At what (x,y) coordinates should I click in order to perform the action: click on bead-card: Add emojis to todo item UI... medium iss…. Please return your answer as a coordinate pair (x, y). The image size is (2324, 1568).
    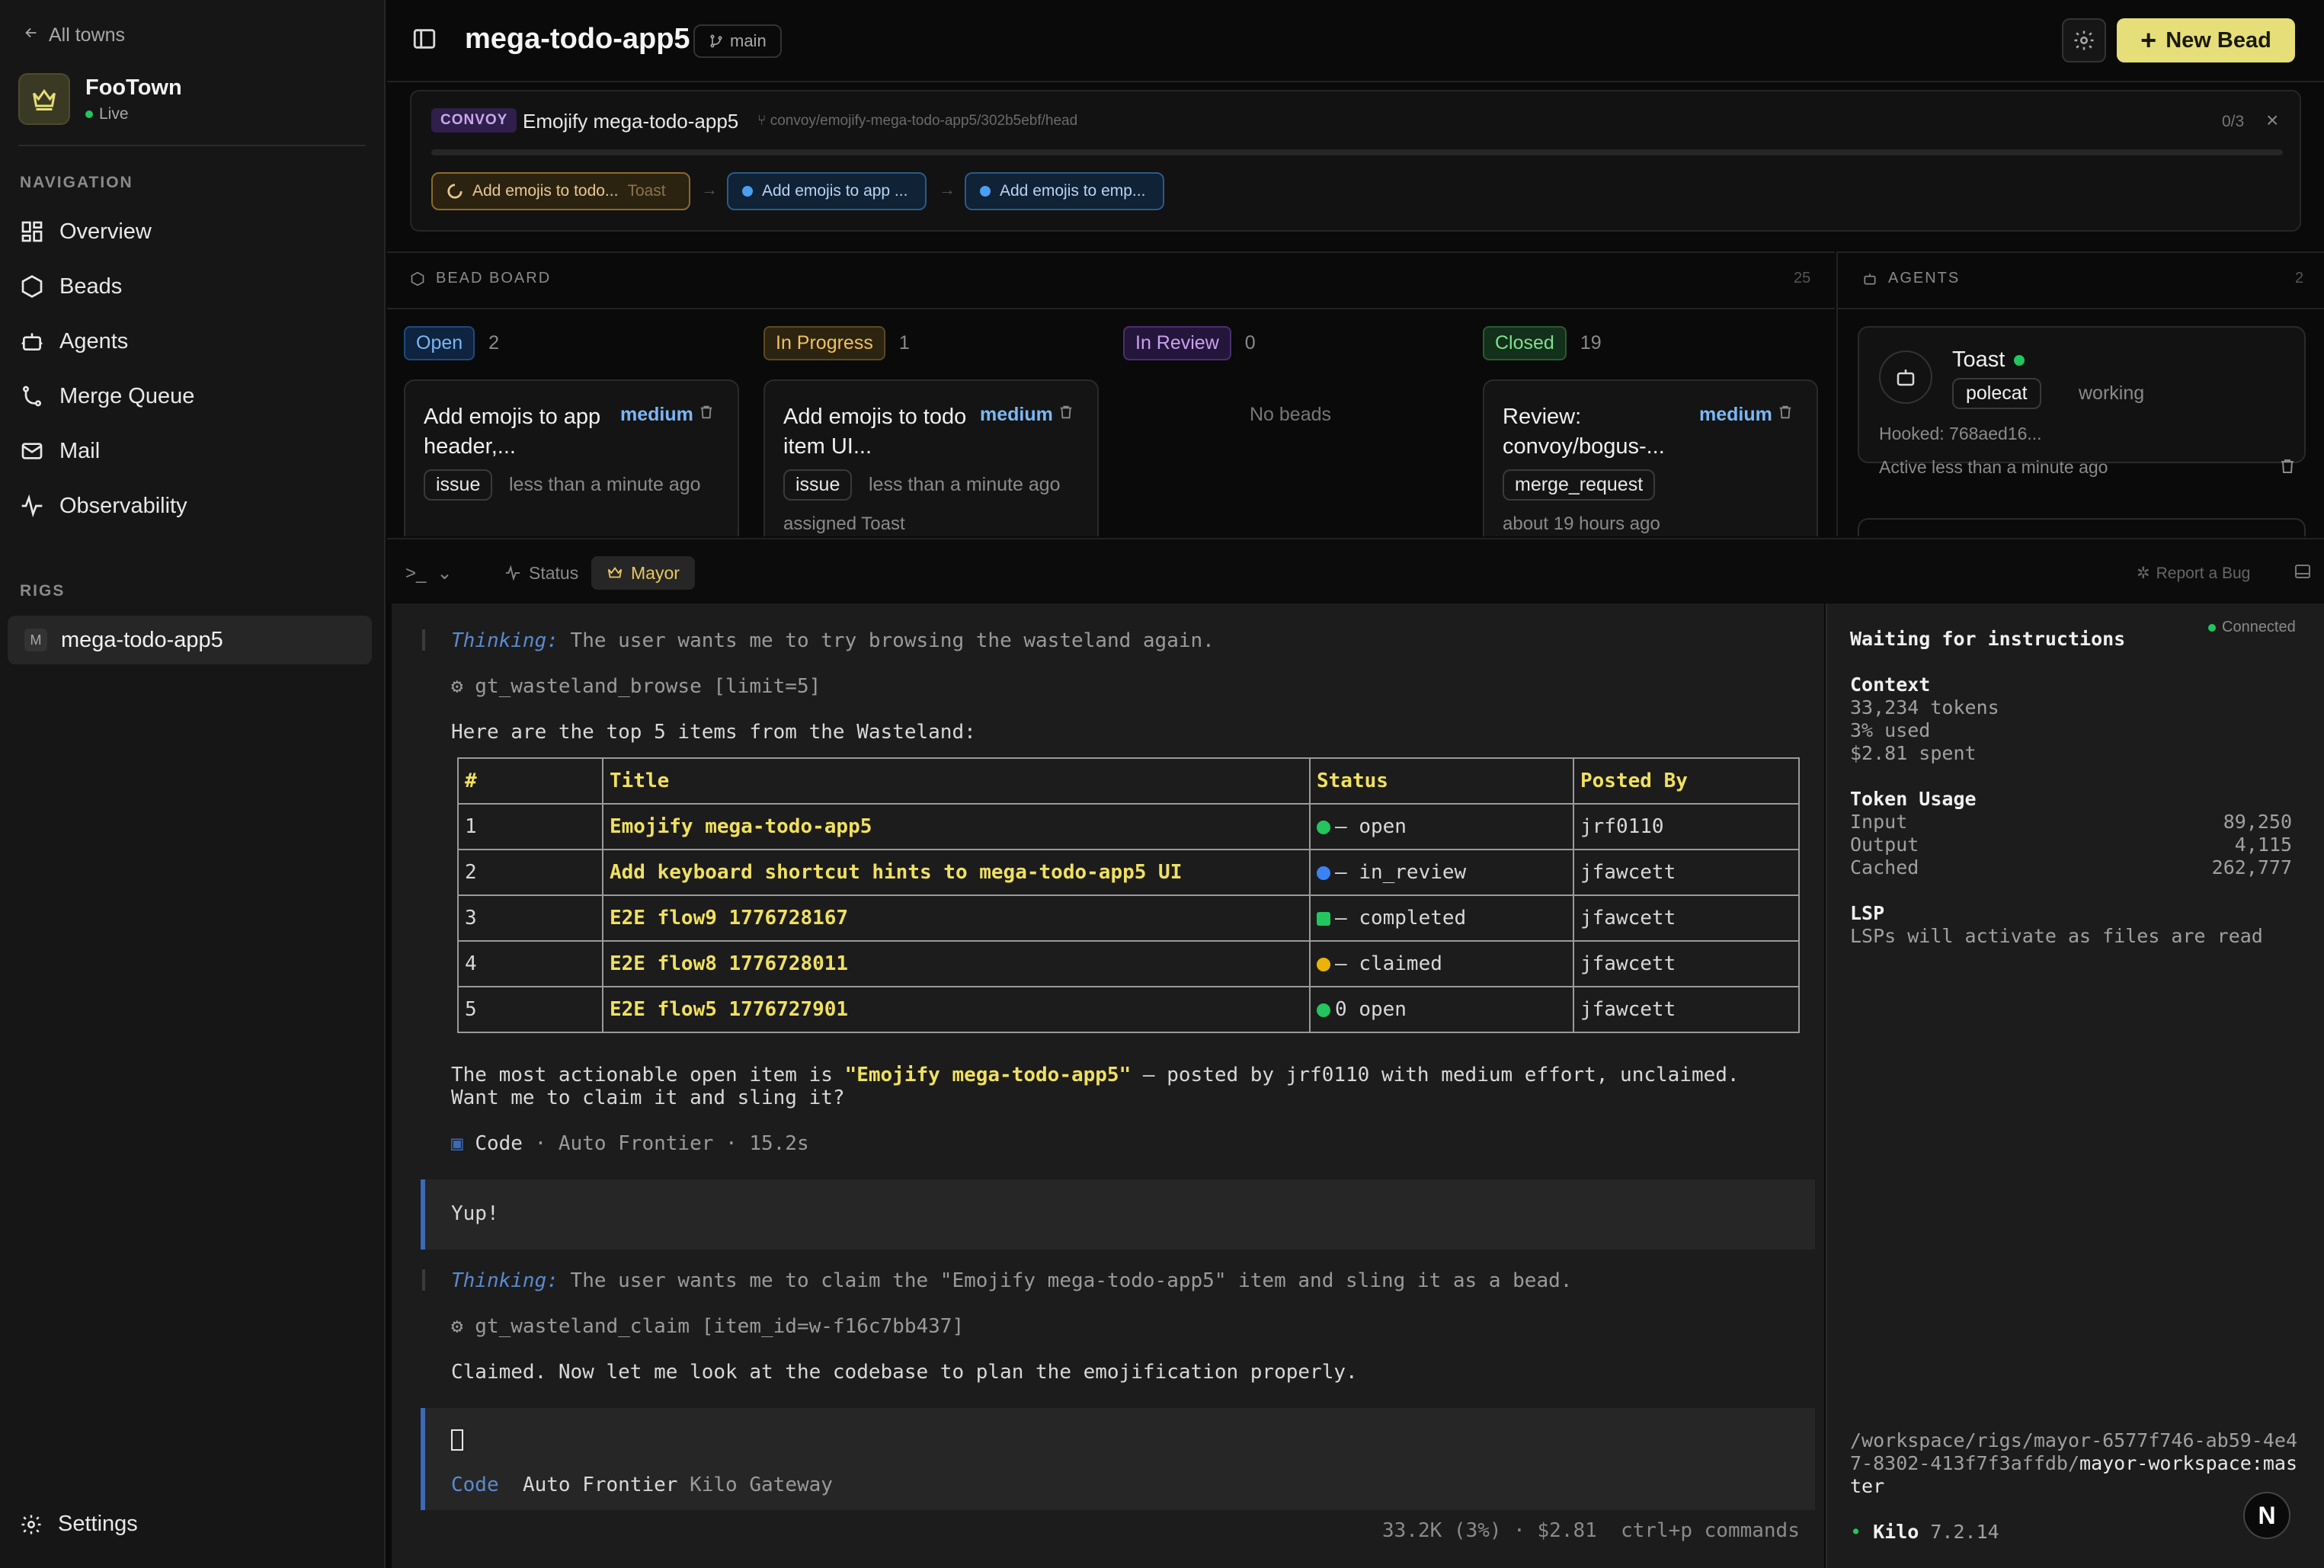
    Looking at the image, I should click on (931, 457).